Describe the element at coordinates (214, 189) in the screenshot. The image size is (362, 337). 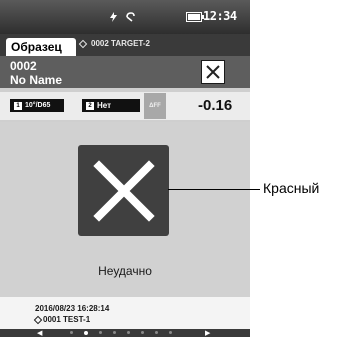
I see `callout-line` at that location.